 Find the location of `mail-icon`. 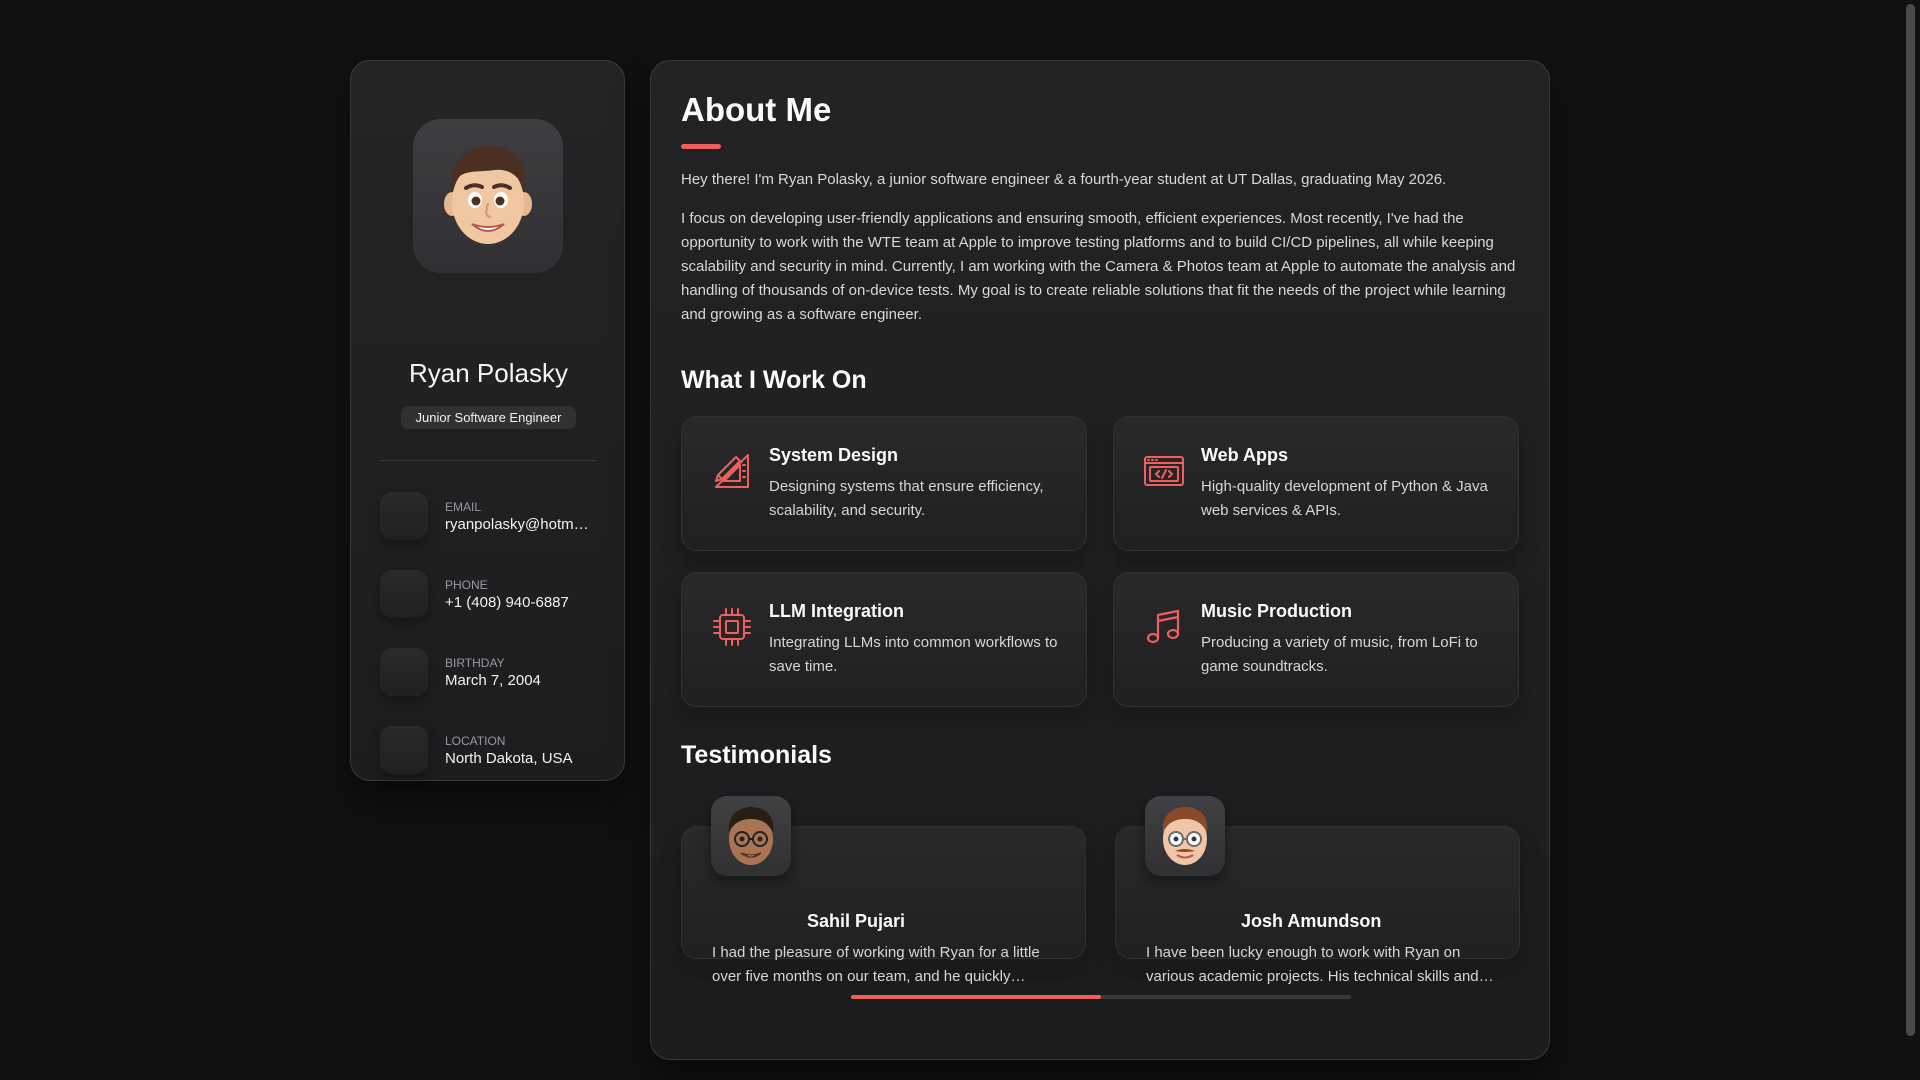

mail-icon is located at coordinates (404, 516).